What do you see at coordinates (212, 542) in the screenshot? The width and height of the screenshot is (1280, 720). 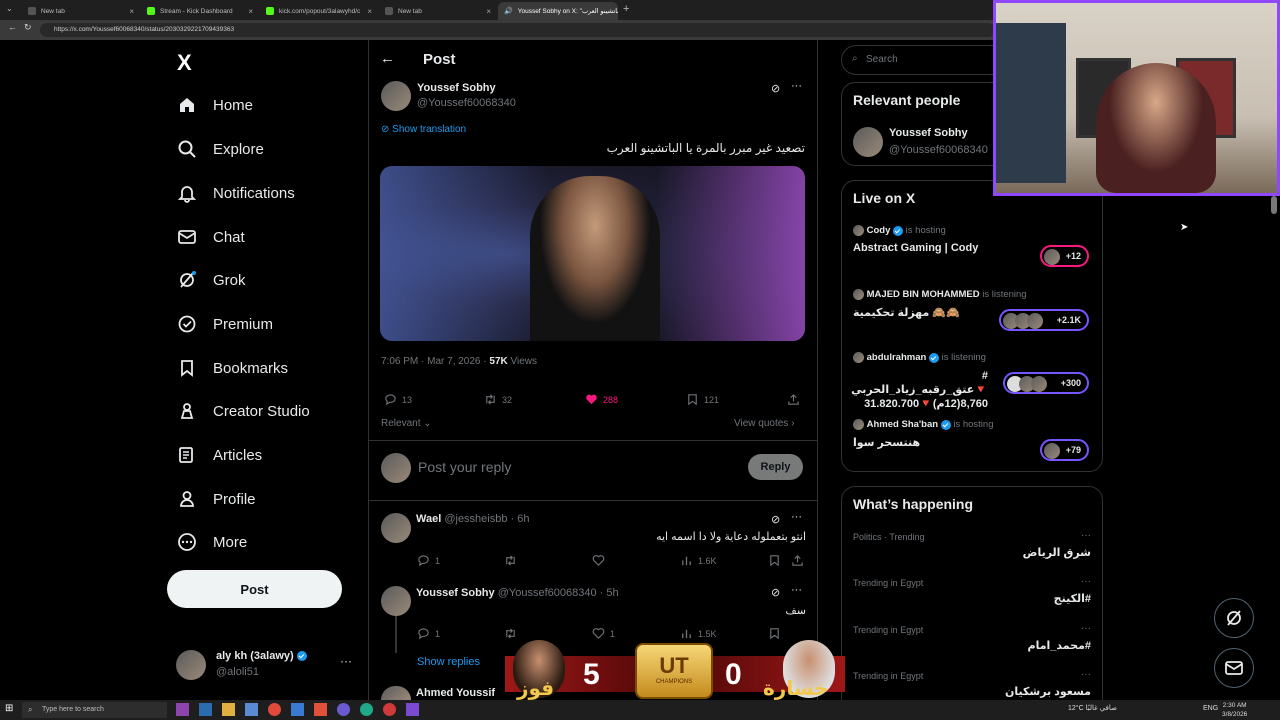 I see `nav-more: More` at bounding box center [212, 542].